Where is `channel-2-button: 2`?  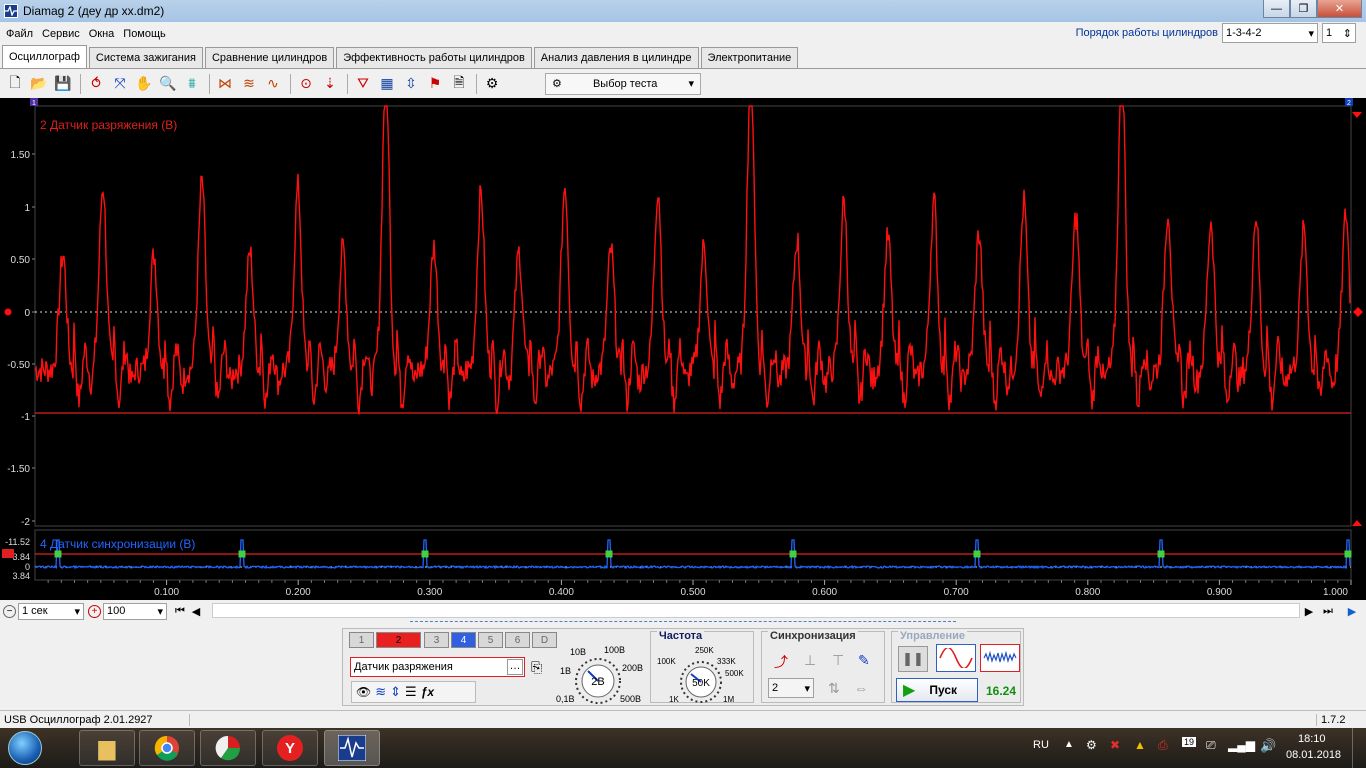
channel-2-button: 2 is located at coordinates (398, 640).